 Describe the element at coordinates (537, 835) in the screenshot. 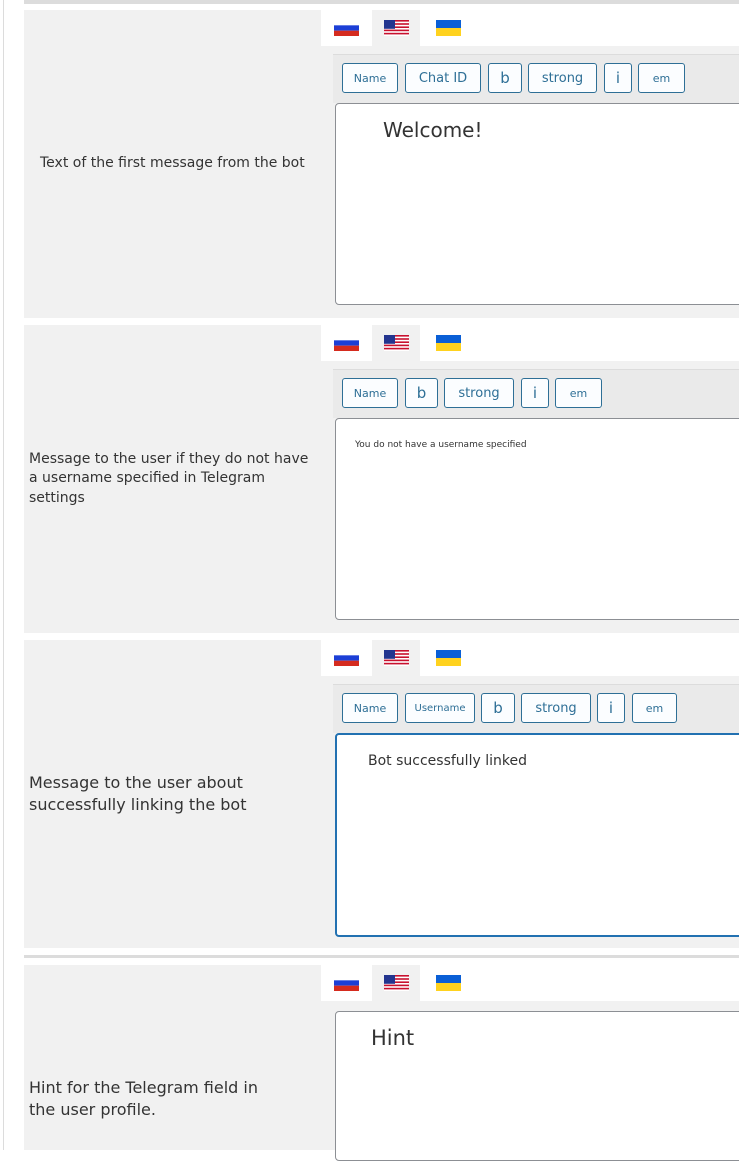

I see `message-editor: Bot successfully linked` at that location.